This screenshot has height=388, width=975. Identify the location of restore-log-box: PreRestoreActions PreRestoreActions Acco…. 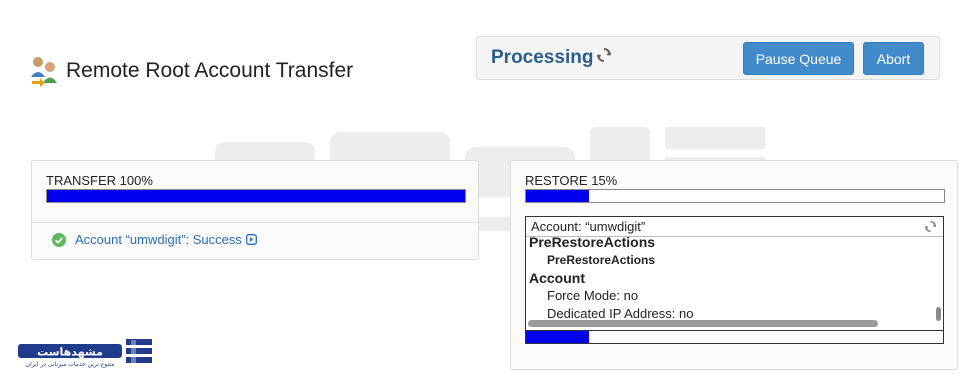
(734, 280).